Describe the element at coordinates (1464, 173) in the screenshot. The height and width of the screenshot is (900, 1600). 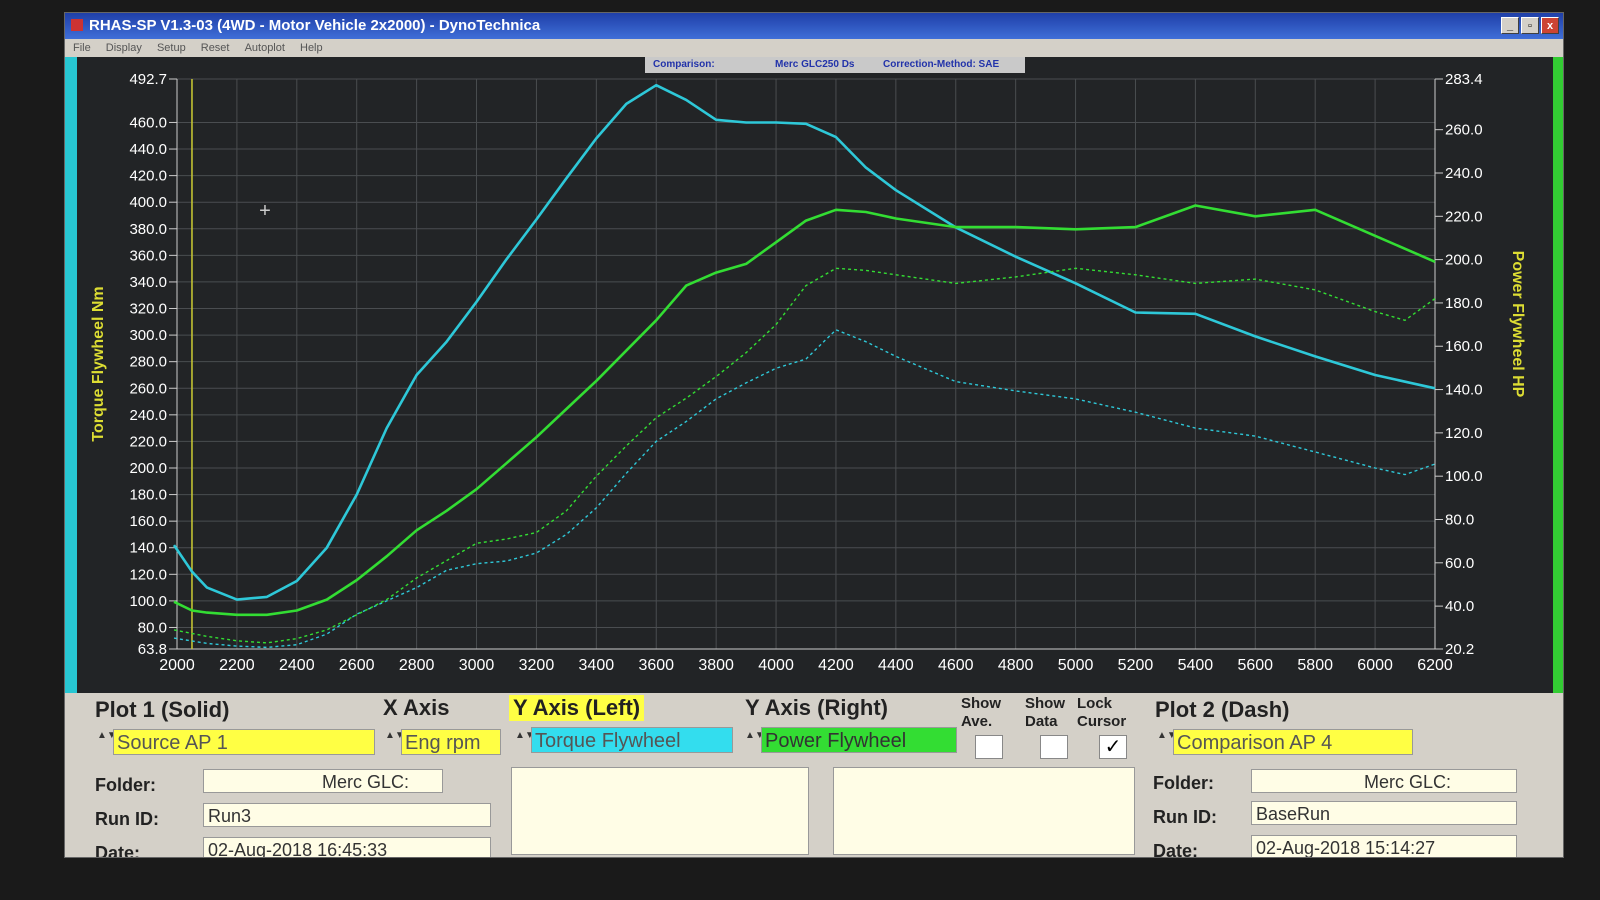
I see `y-right-tick-label: 240.0` at that location.